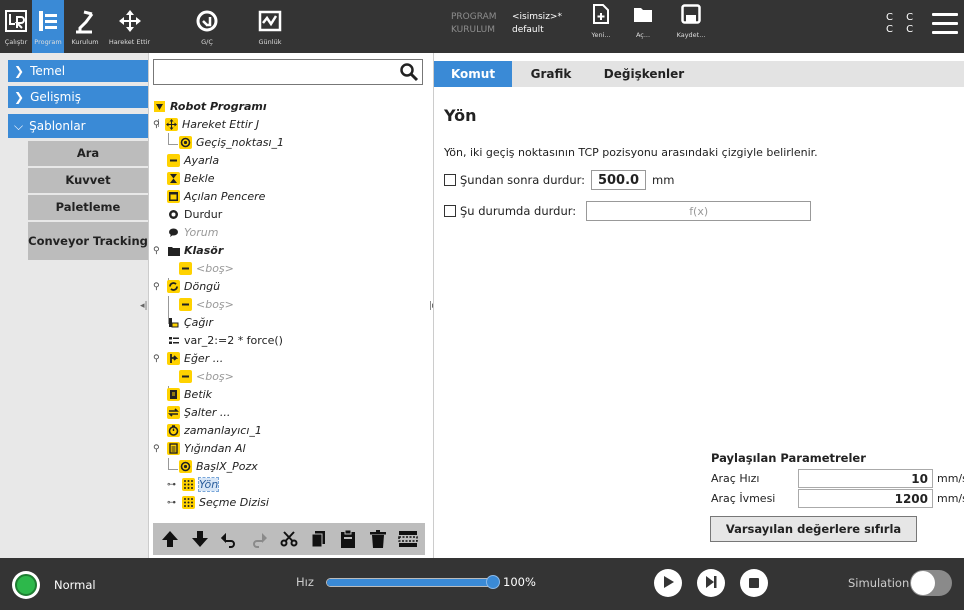  I want to click on nav-move-button: Hareket Ettir, so click(129, 26).